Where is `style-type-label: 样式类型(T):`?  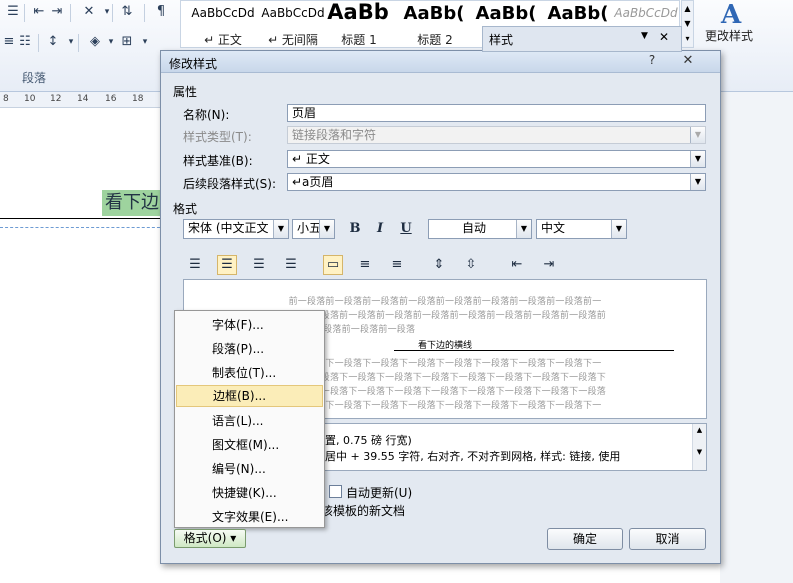
style-type-label: 样式类型(T): is located at coordinates (217, 137).